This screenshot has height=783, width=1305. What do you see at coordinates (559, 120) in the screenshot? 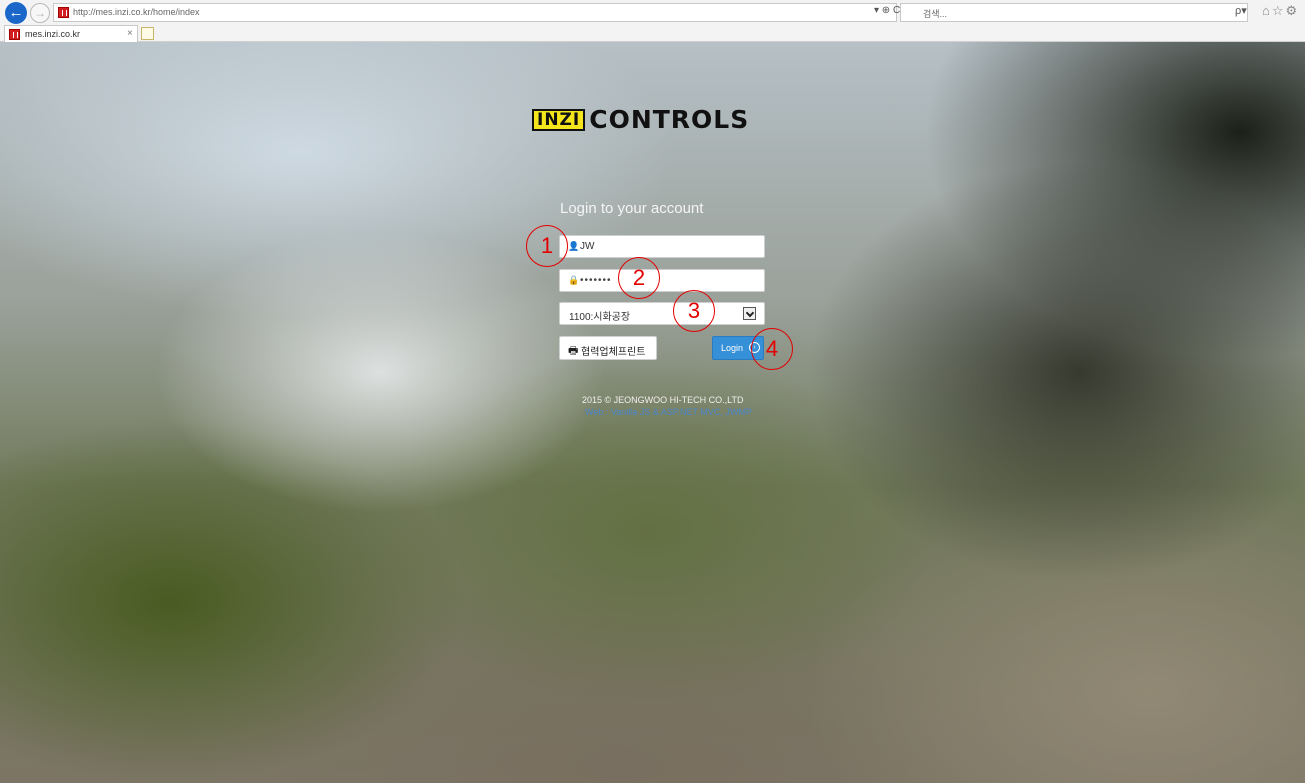
I see `logo-mark: INZI` at bounding box center [559, 120].